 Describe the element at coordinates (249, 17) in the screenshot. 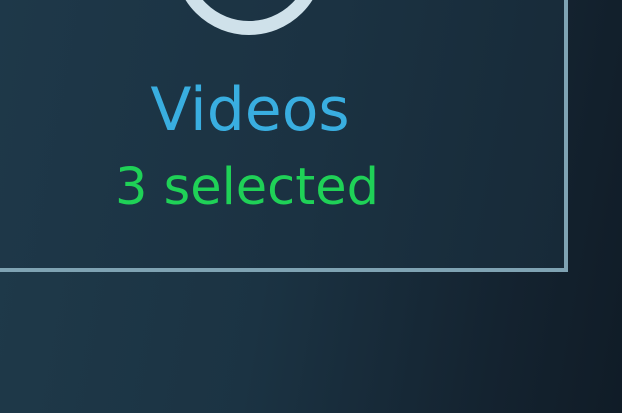

I see `play-circle-icon` at that location.